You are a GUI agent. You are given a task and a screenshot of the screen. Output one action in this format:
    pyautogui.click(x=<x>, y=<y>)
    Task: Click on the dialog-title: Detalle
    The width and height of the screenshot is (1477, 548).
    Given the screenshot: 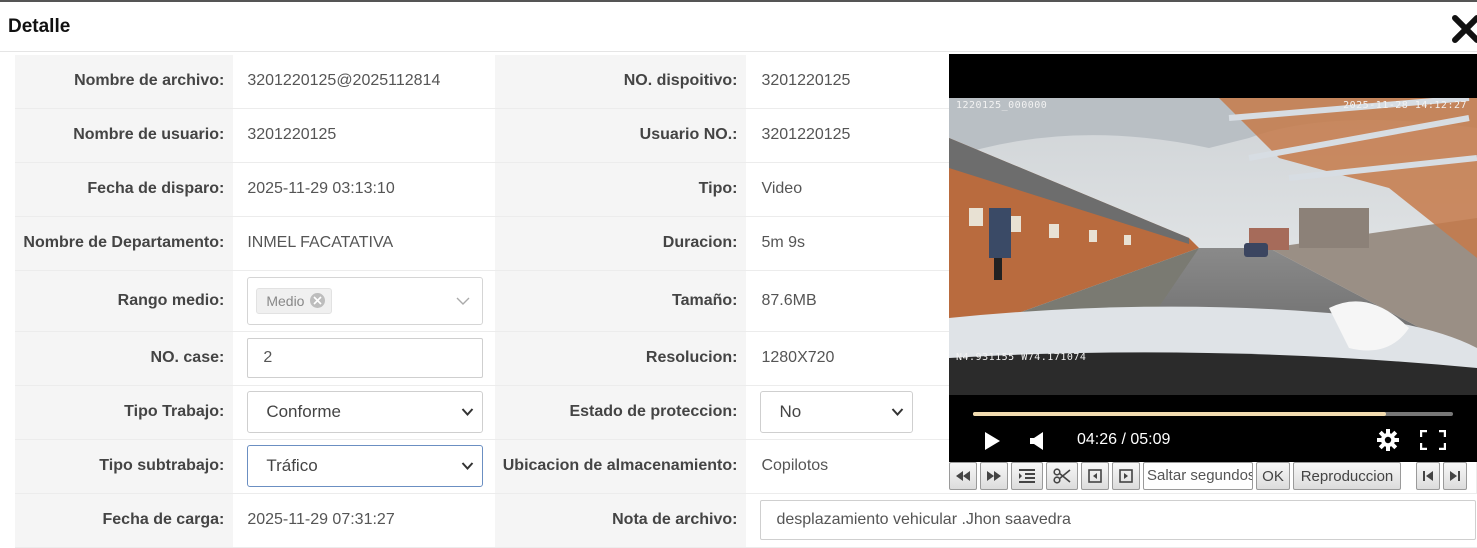 What is the action you would take?
    pyautogui.click(x=39, y=26)
    